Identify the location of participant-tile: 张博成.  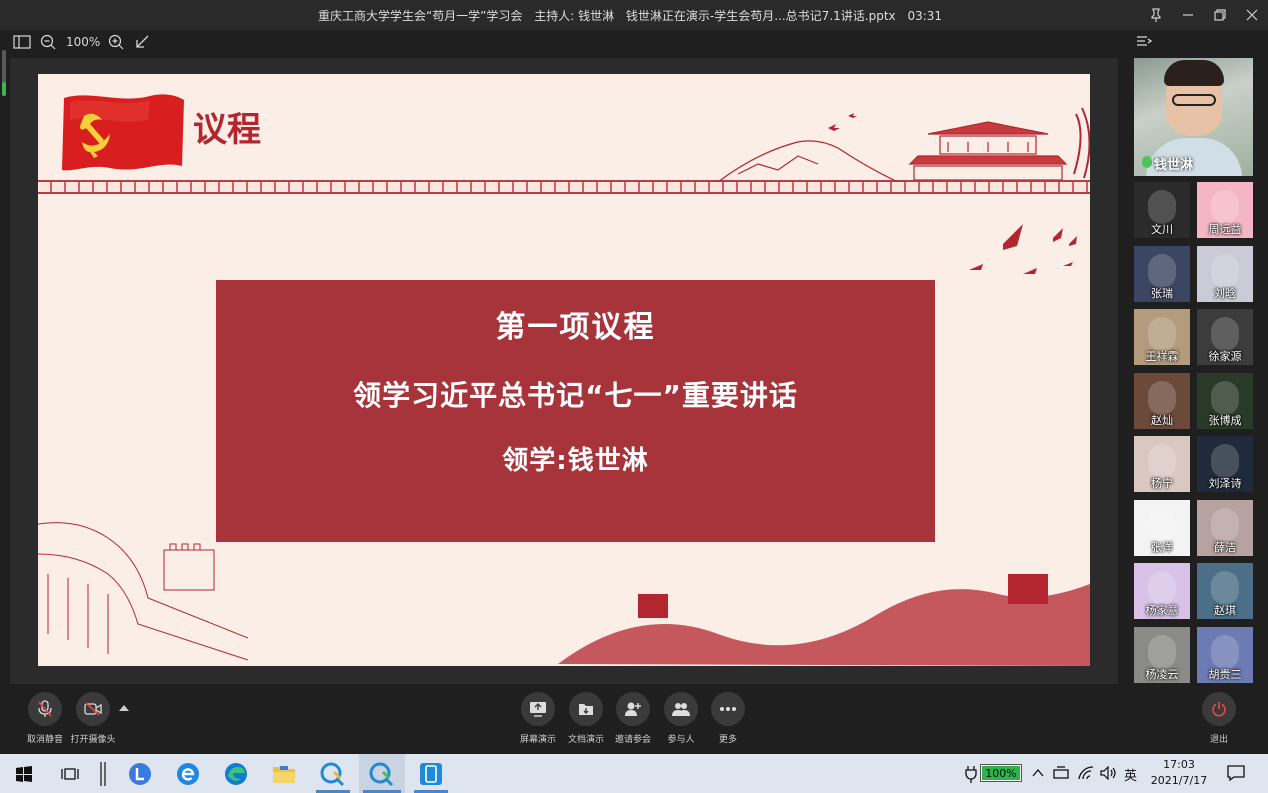
(1225, 400).